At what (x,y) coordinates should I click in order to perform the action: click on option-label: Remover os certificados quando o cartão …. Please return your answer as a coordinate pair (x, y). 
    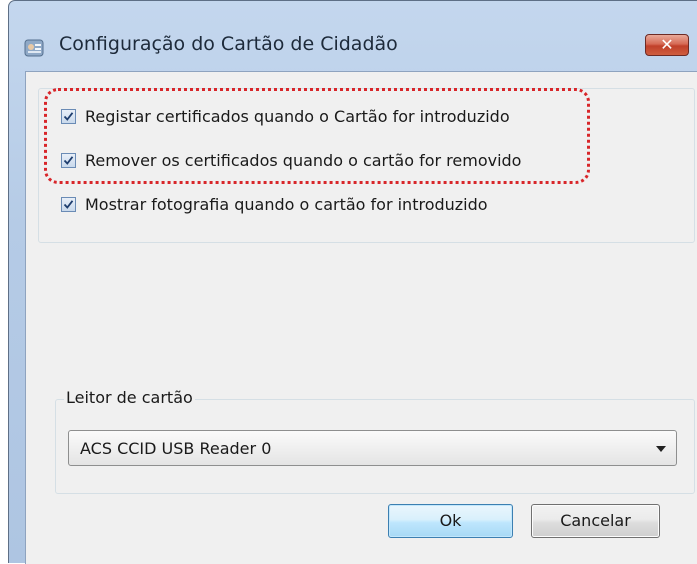
    Looking at the image, I should click on (303, 160).